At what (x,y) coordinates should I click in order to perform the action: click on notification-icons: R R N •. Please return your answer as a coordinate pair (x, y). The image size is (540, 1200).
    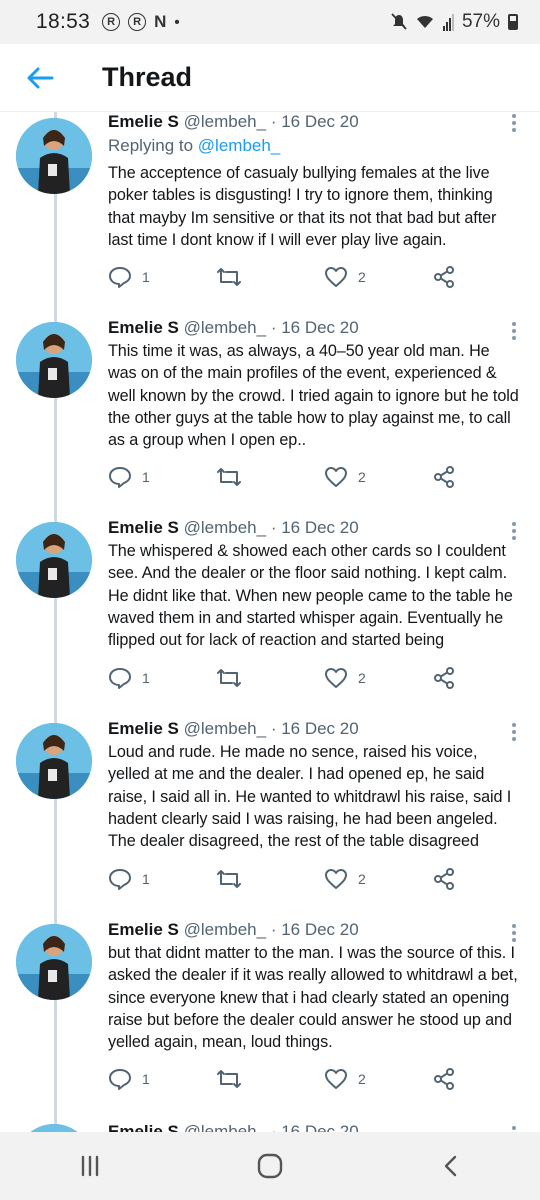
    Looking at the image, I should click on (141, 22).